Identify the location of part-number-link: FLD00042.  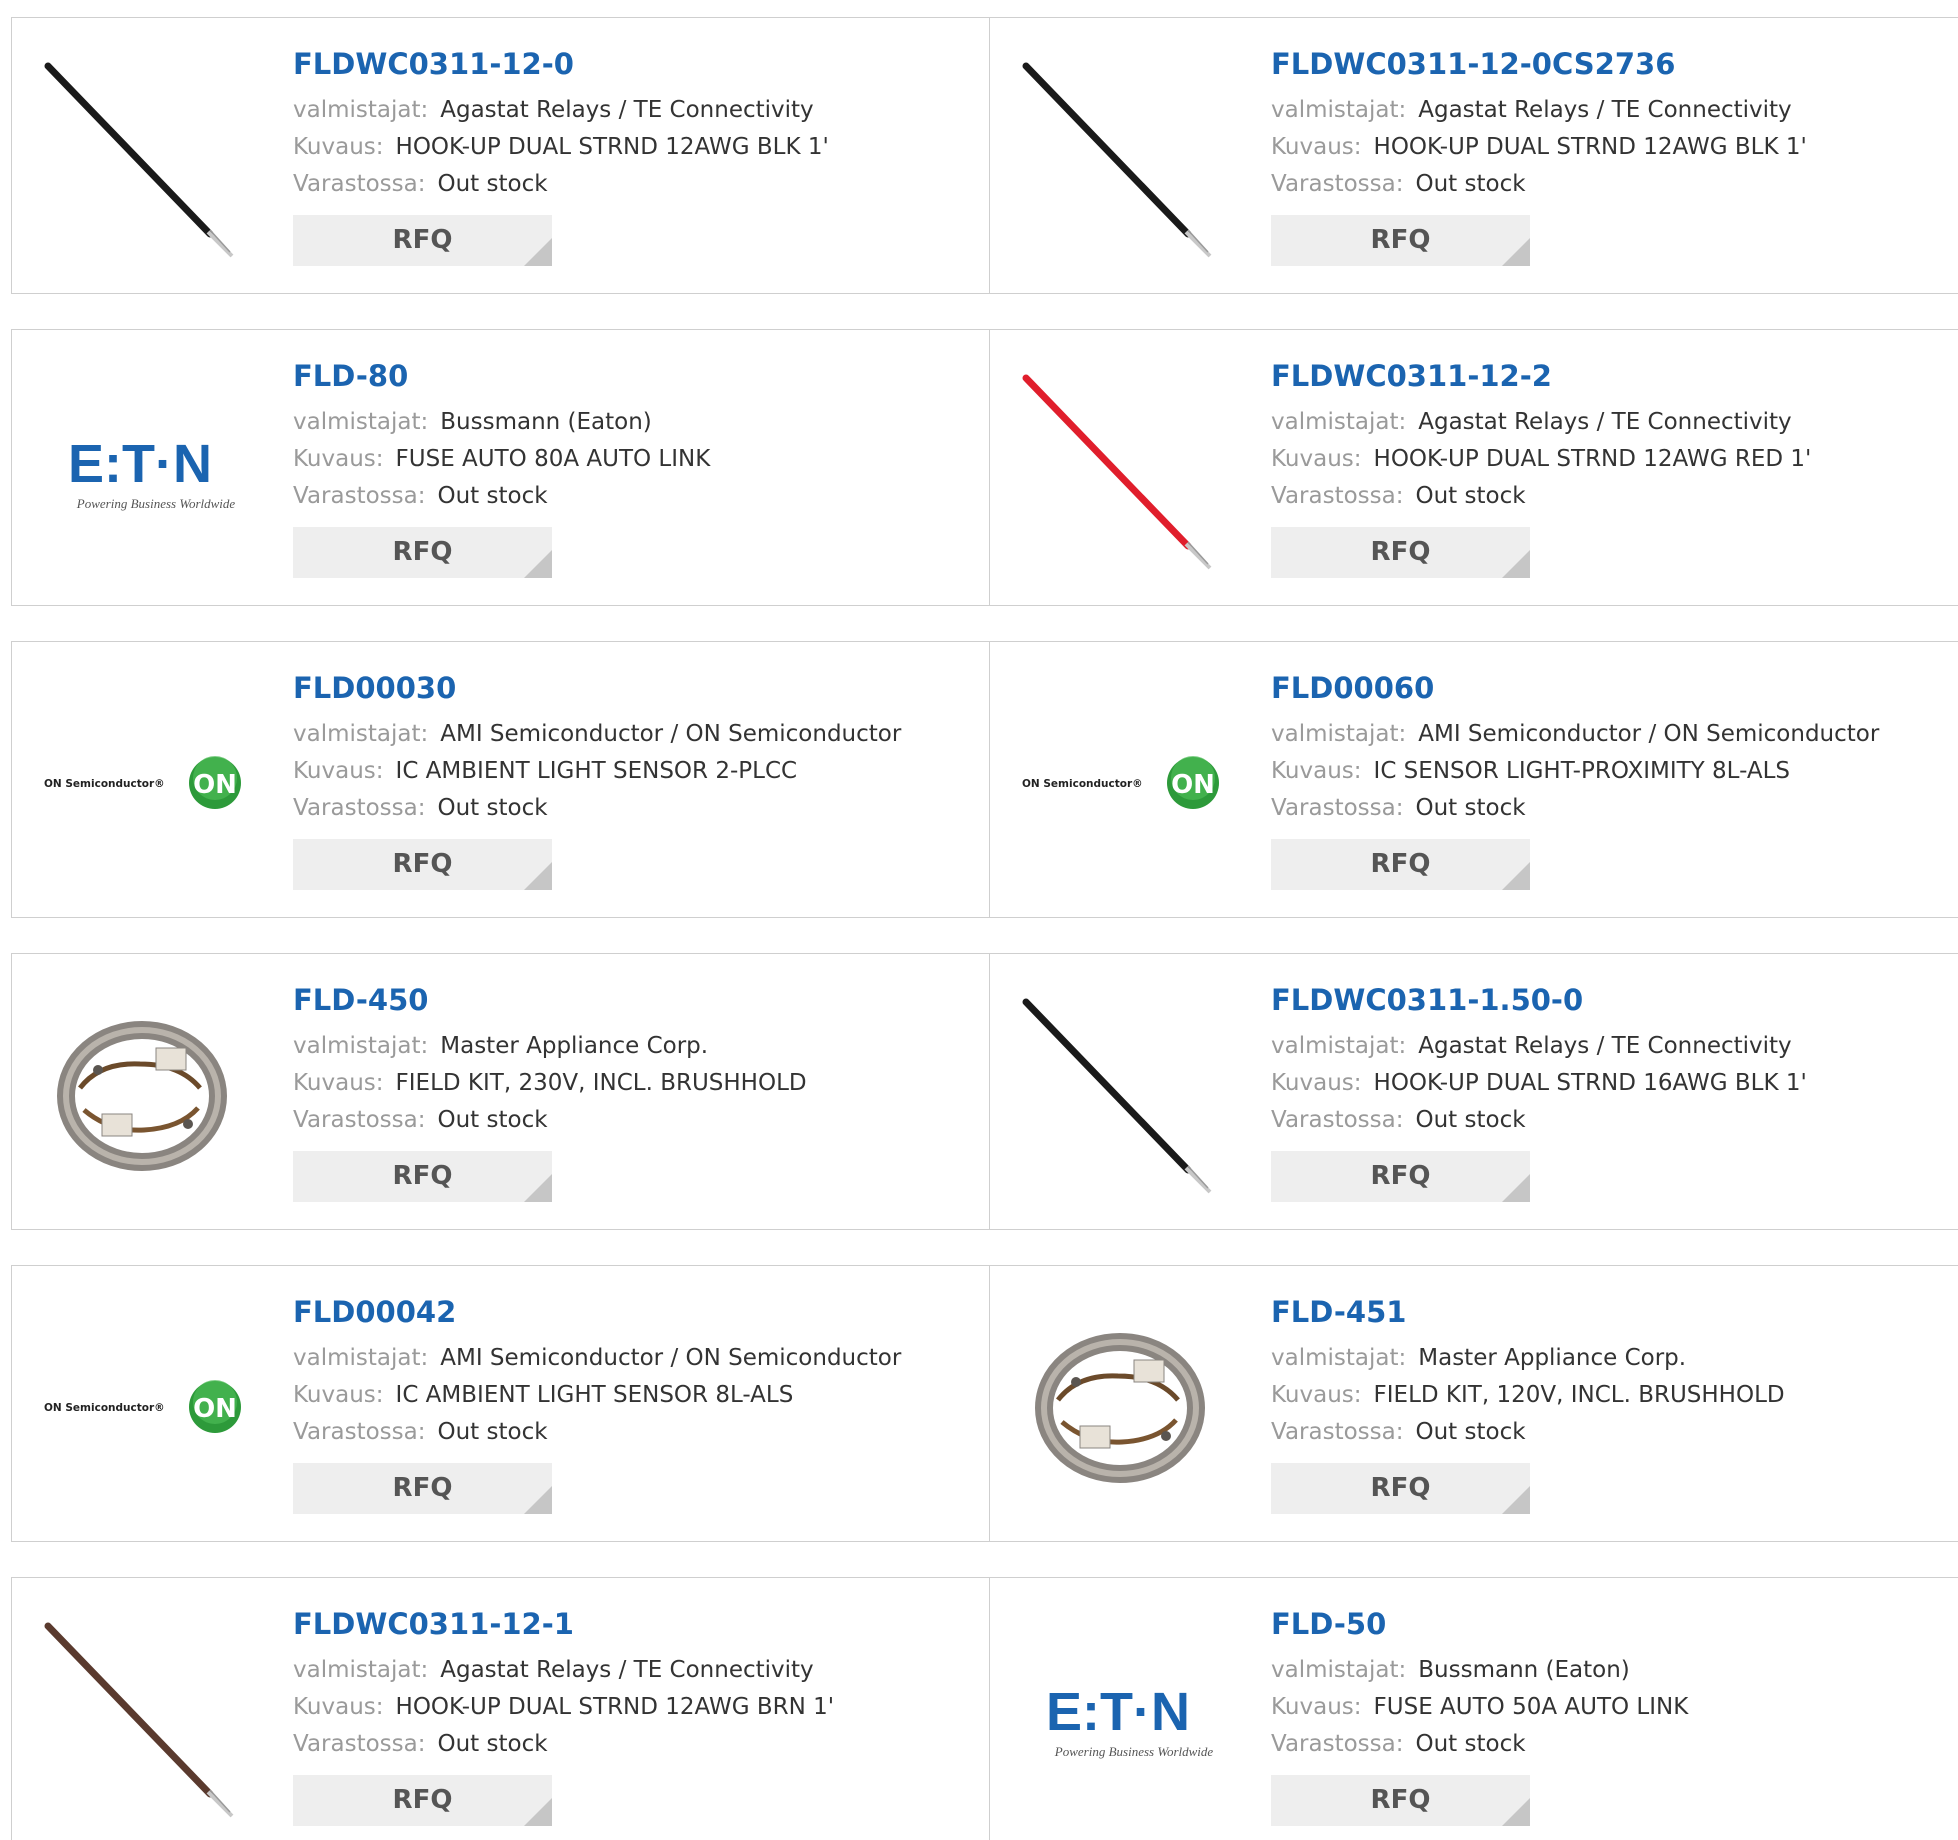
(597, 1312).